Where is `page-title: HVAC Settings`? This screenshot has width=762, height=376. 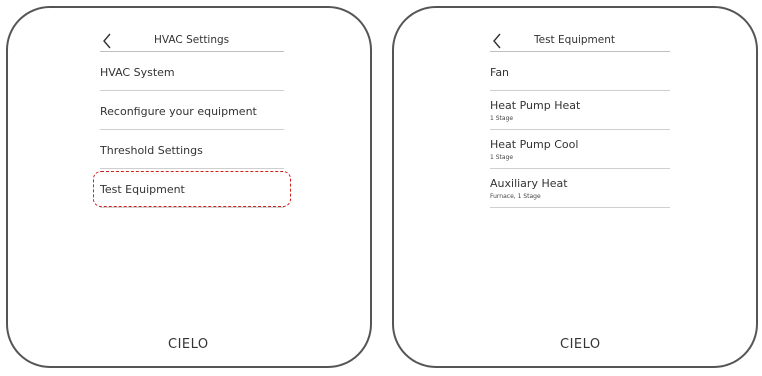 page-title: HVAC Settings is located at coordinates (192, 40).